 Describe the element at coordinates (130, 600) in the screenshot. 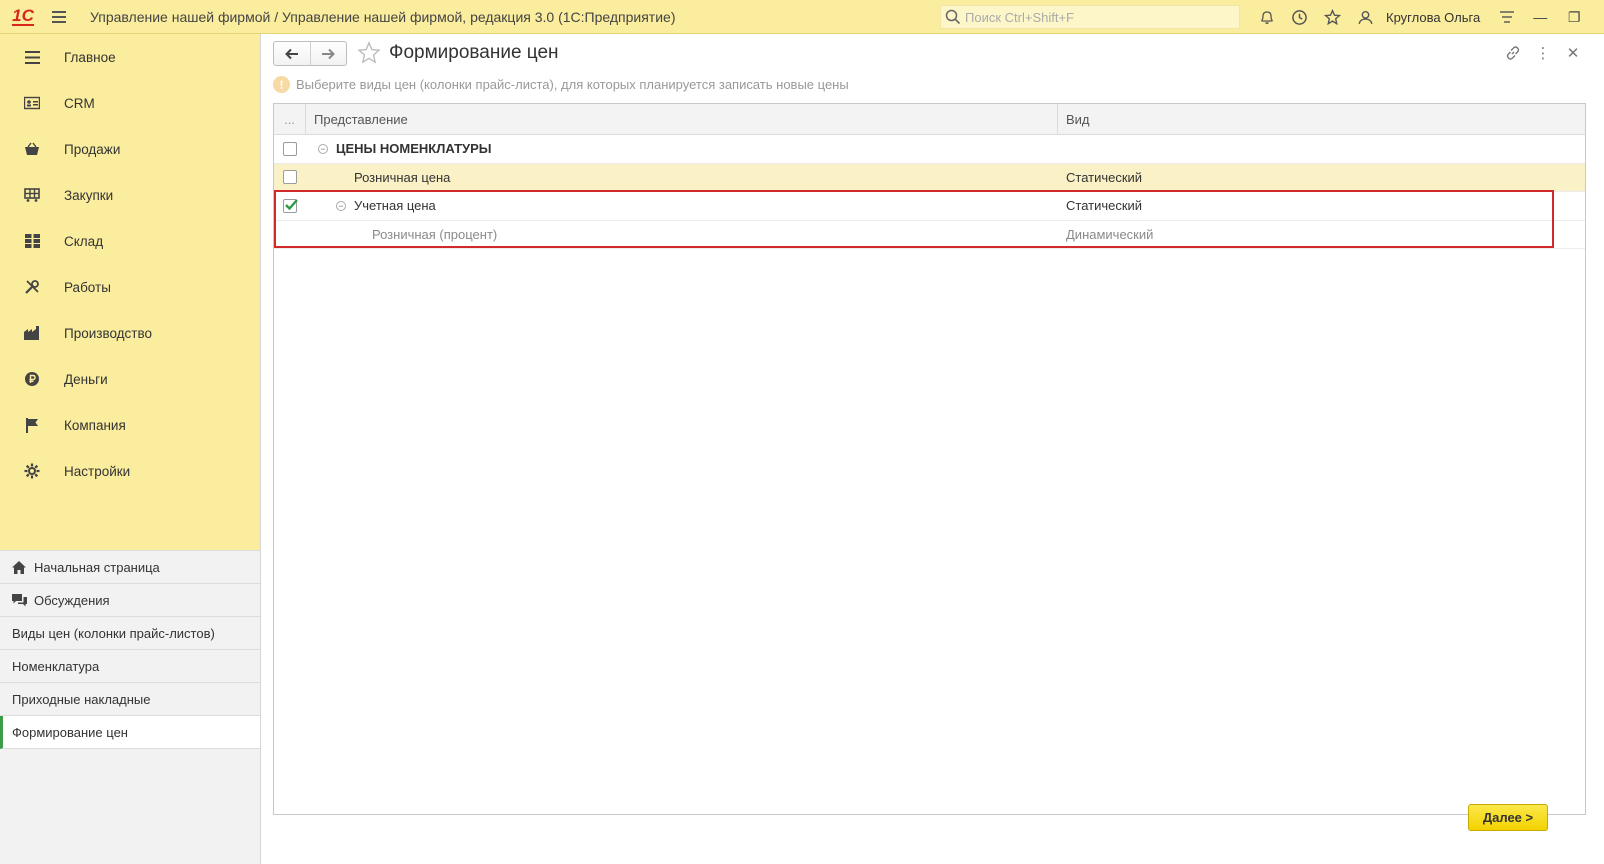

I see `open-window-discussions: Обсуждения` at that location.